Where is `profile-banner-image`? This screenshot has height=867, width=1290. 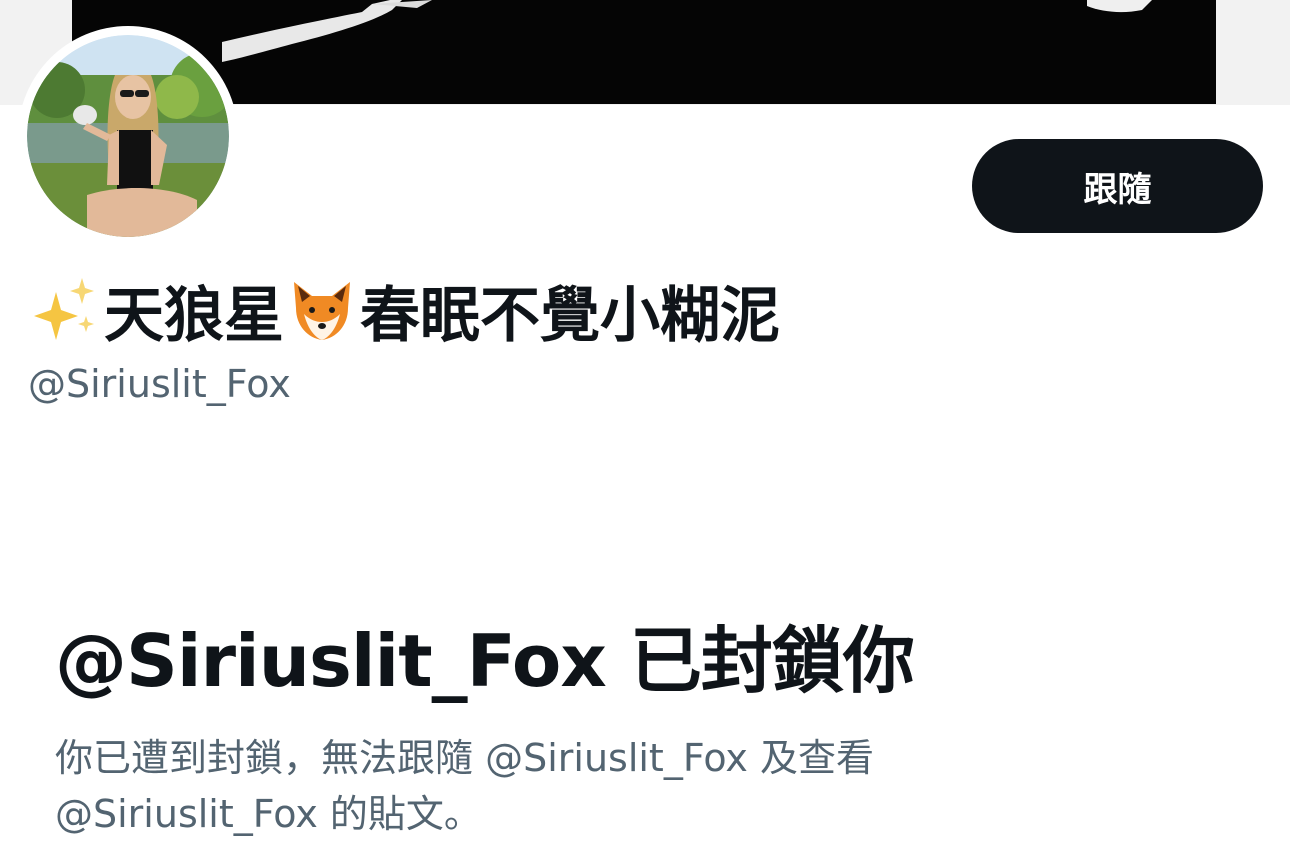 profile-banner-image is located at coordinates (644, 52).